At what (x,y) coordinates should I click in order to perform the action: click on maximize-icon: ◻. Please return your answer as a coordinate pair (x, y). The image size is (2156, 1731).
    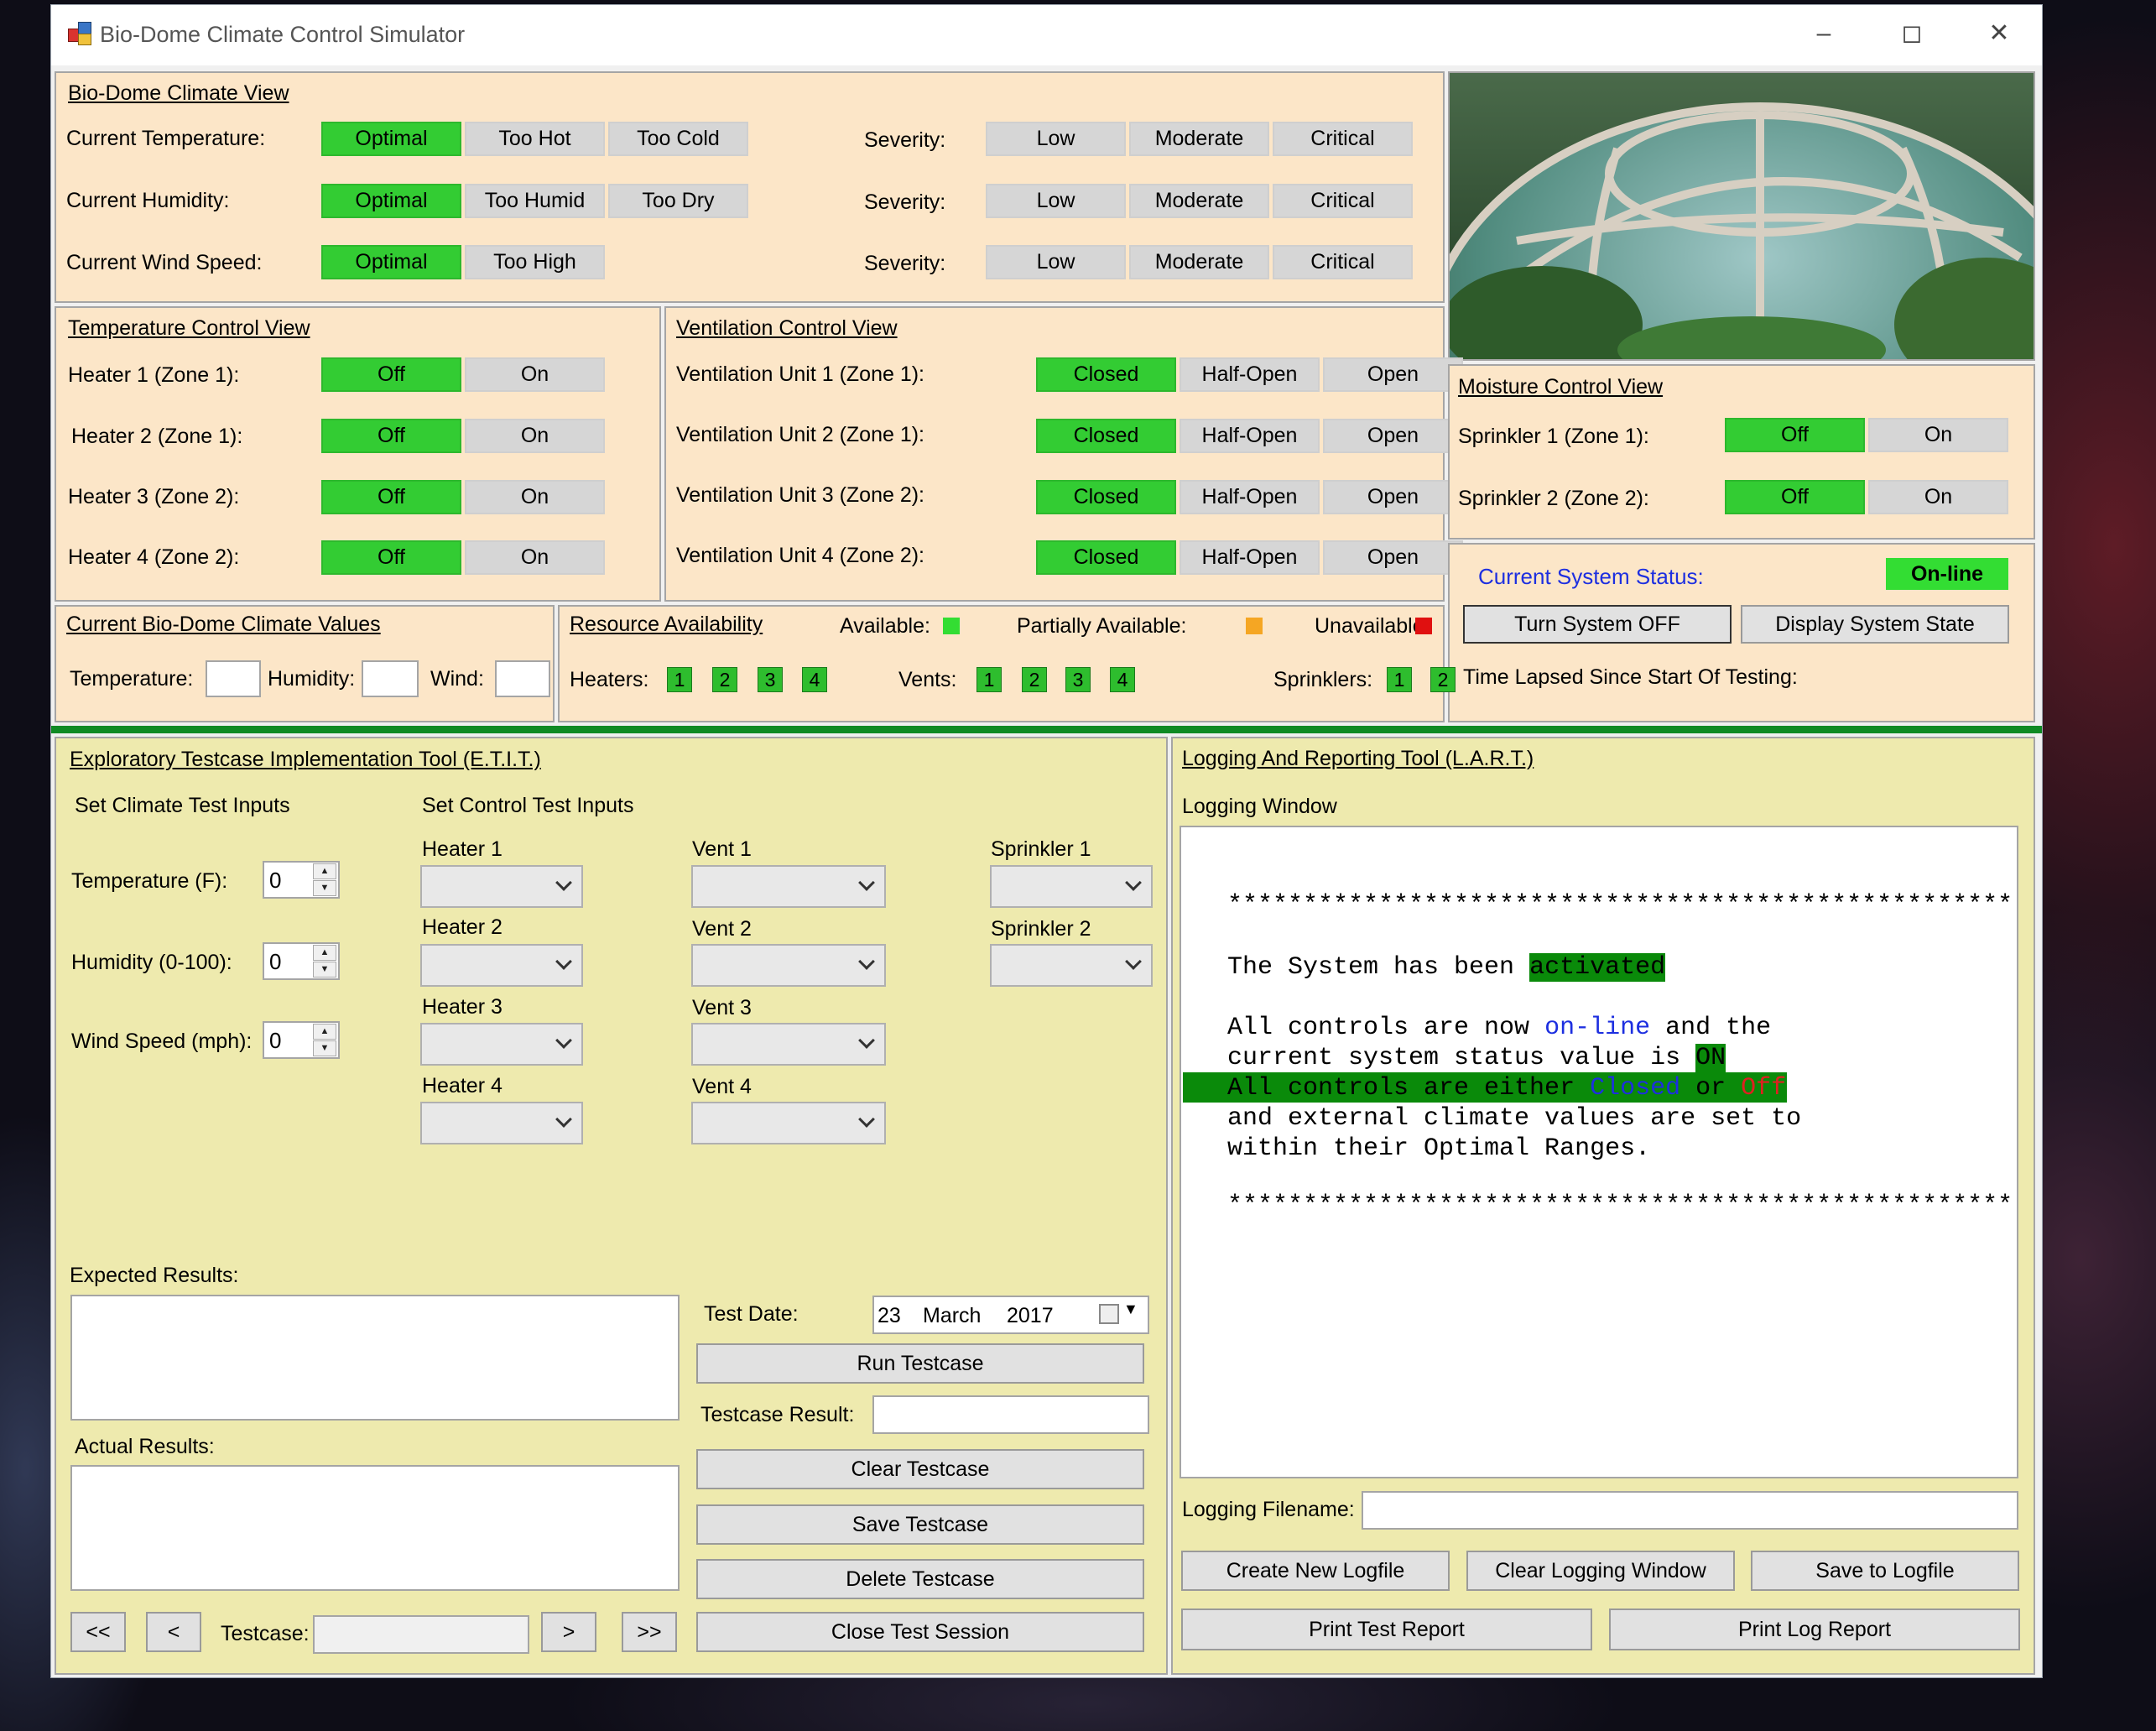
    Looking at the image, I should click on (1912, 33).